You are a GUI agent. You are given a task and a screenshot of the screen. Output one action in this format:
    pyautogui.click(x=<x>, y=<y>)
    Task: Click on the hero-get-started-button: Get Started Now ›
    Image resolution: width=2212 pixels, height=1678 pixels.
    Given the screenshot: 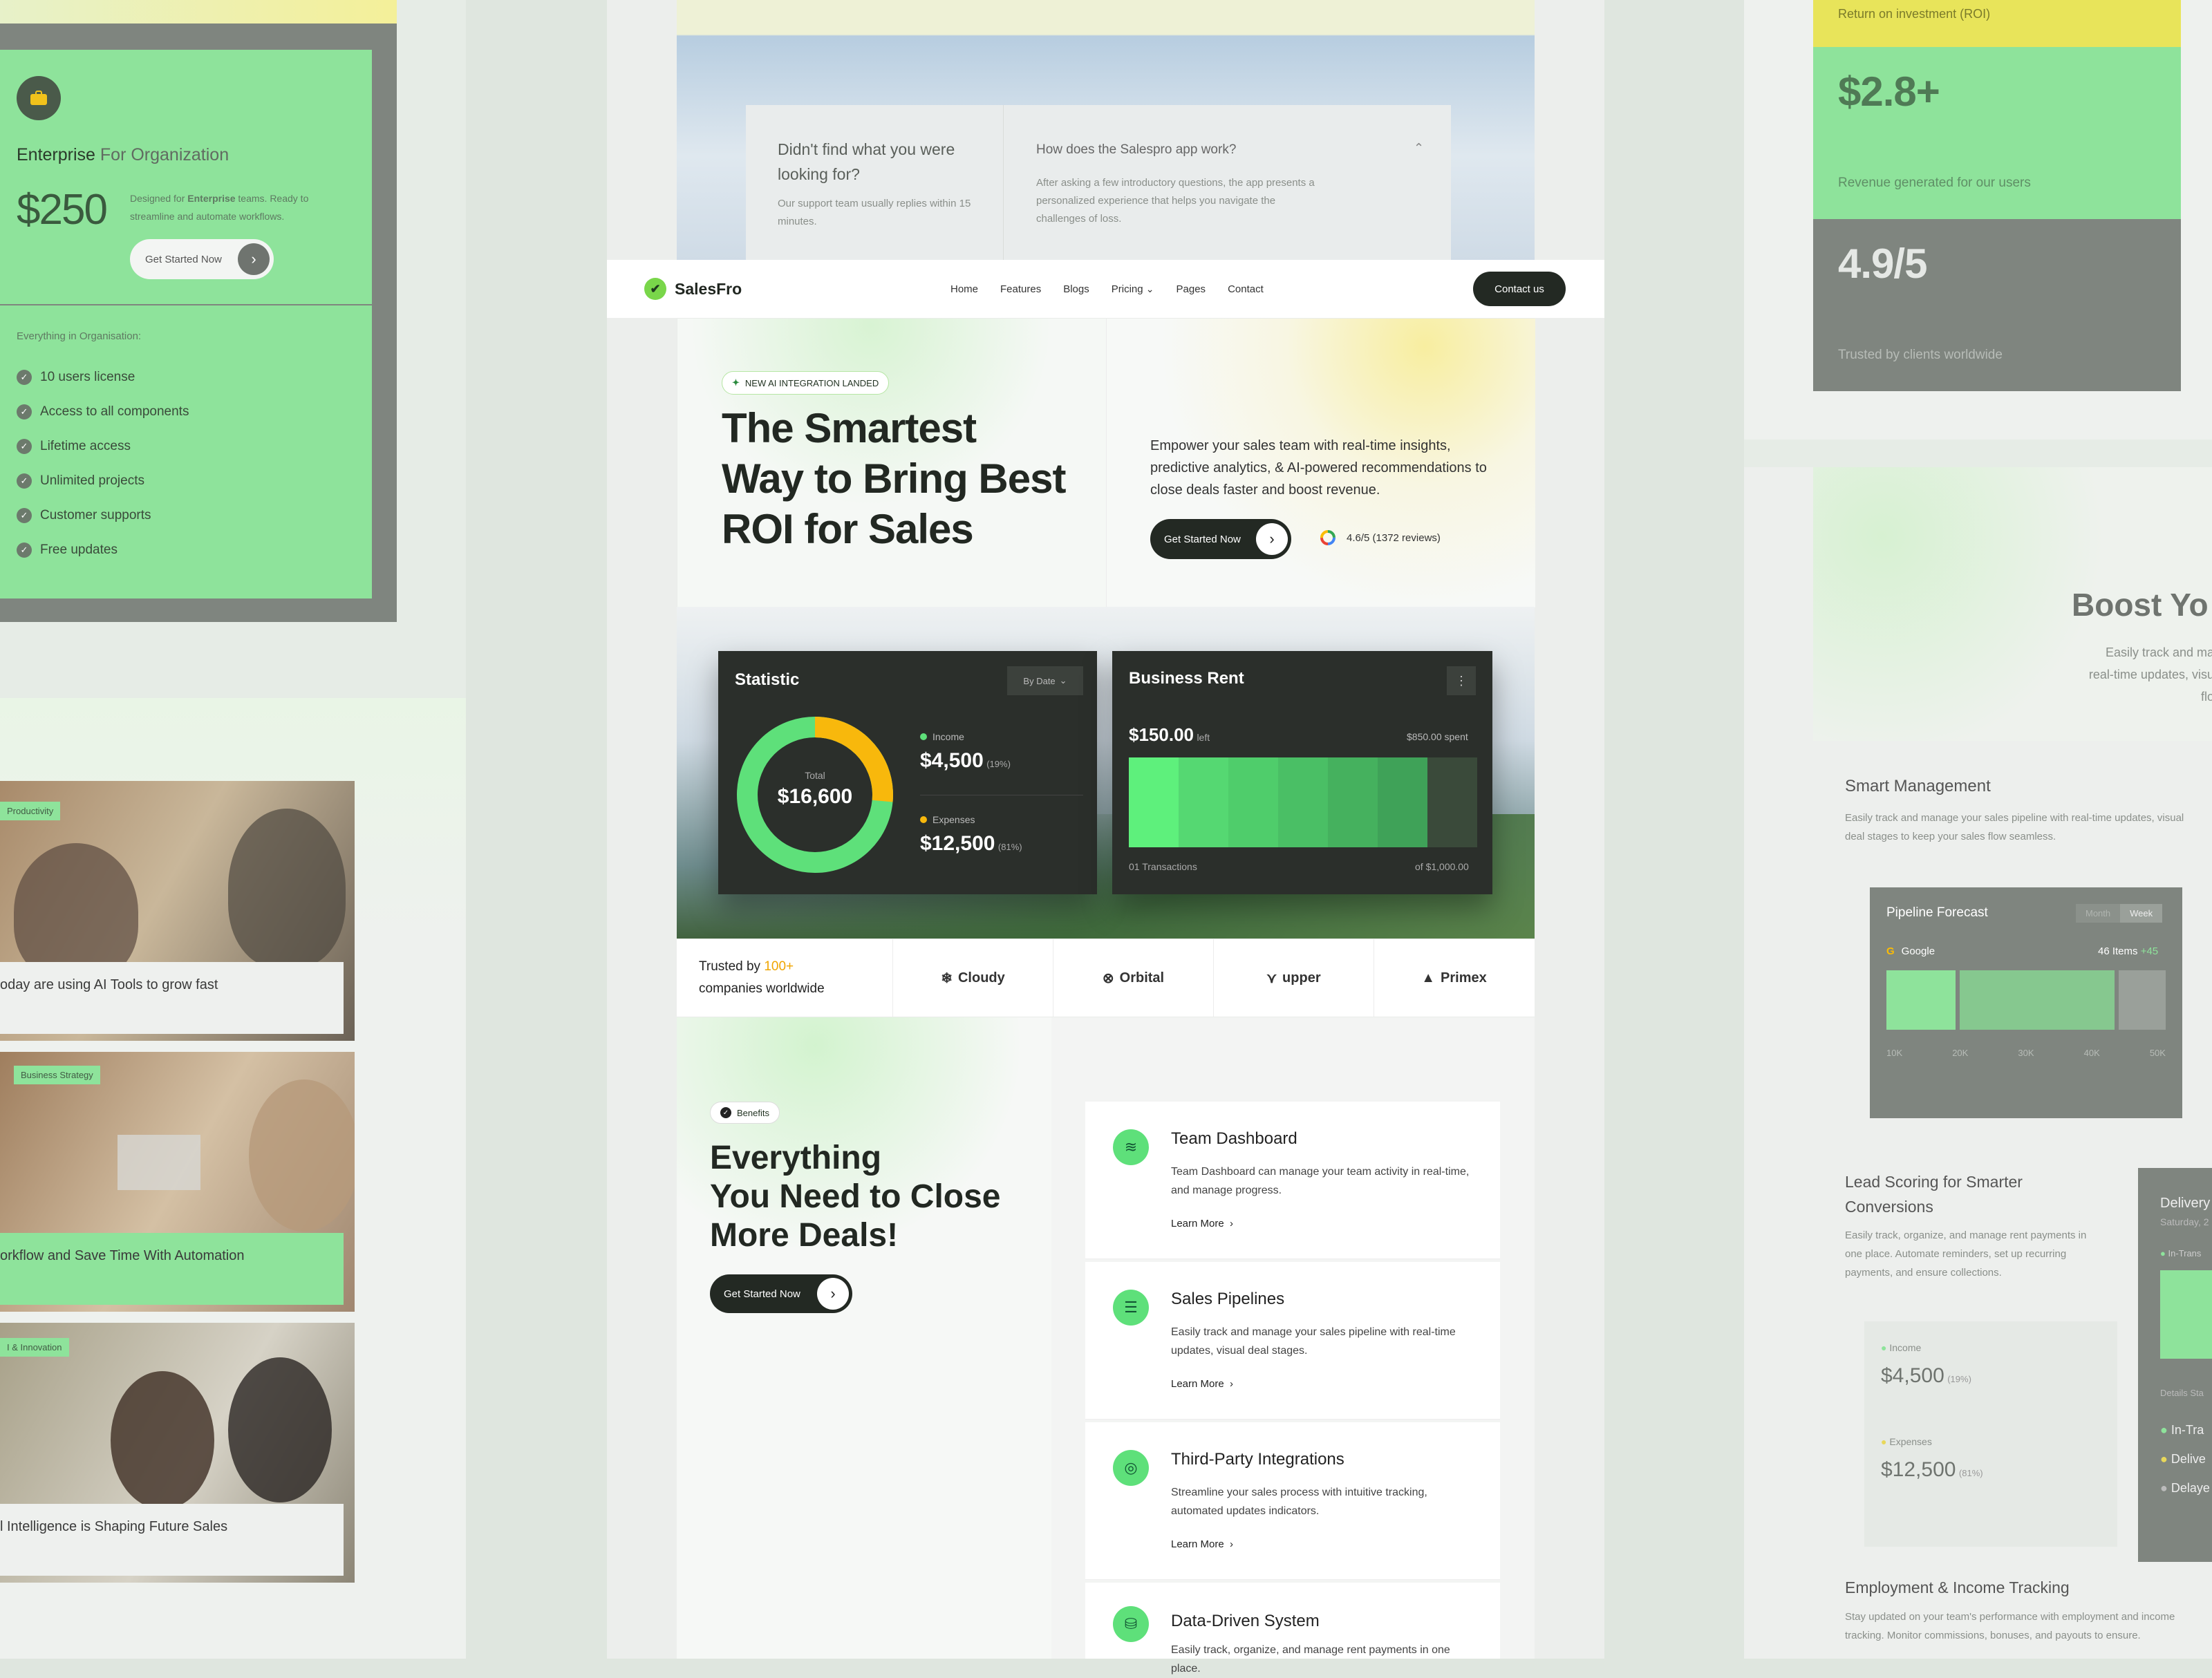 What is the action you would take?
    pyautogui.click(x=1220, y=539)
    